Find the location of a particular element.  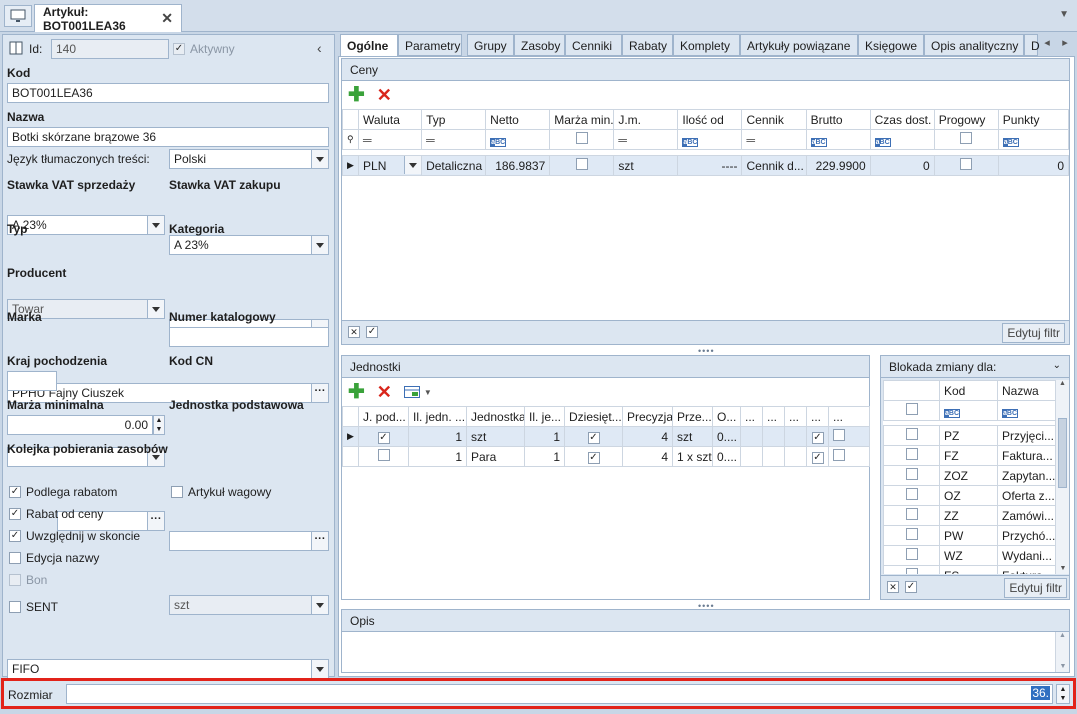

document-tab: Artykuł: BOT001LEA36 ✕ is located at coordinates (108, 18).